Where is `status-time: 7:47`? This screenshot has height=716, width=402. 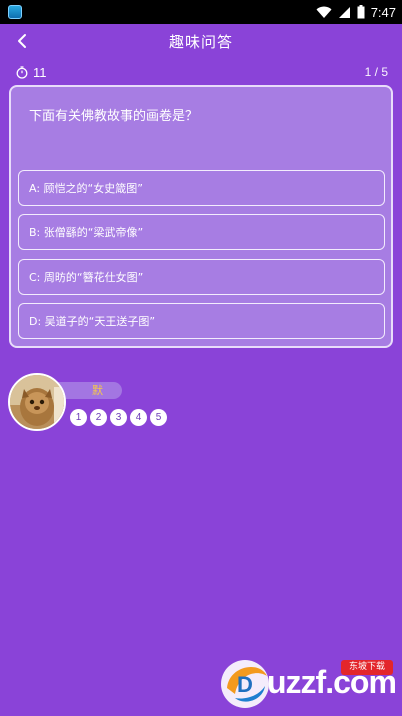 status-time: 7:47 is located at coordinates (383, 12).